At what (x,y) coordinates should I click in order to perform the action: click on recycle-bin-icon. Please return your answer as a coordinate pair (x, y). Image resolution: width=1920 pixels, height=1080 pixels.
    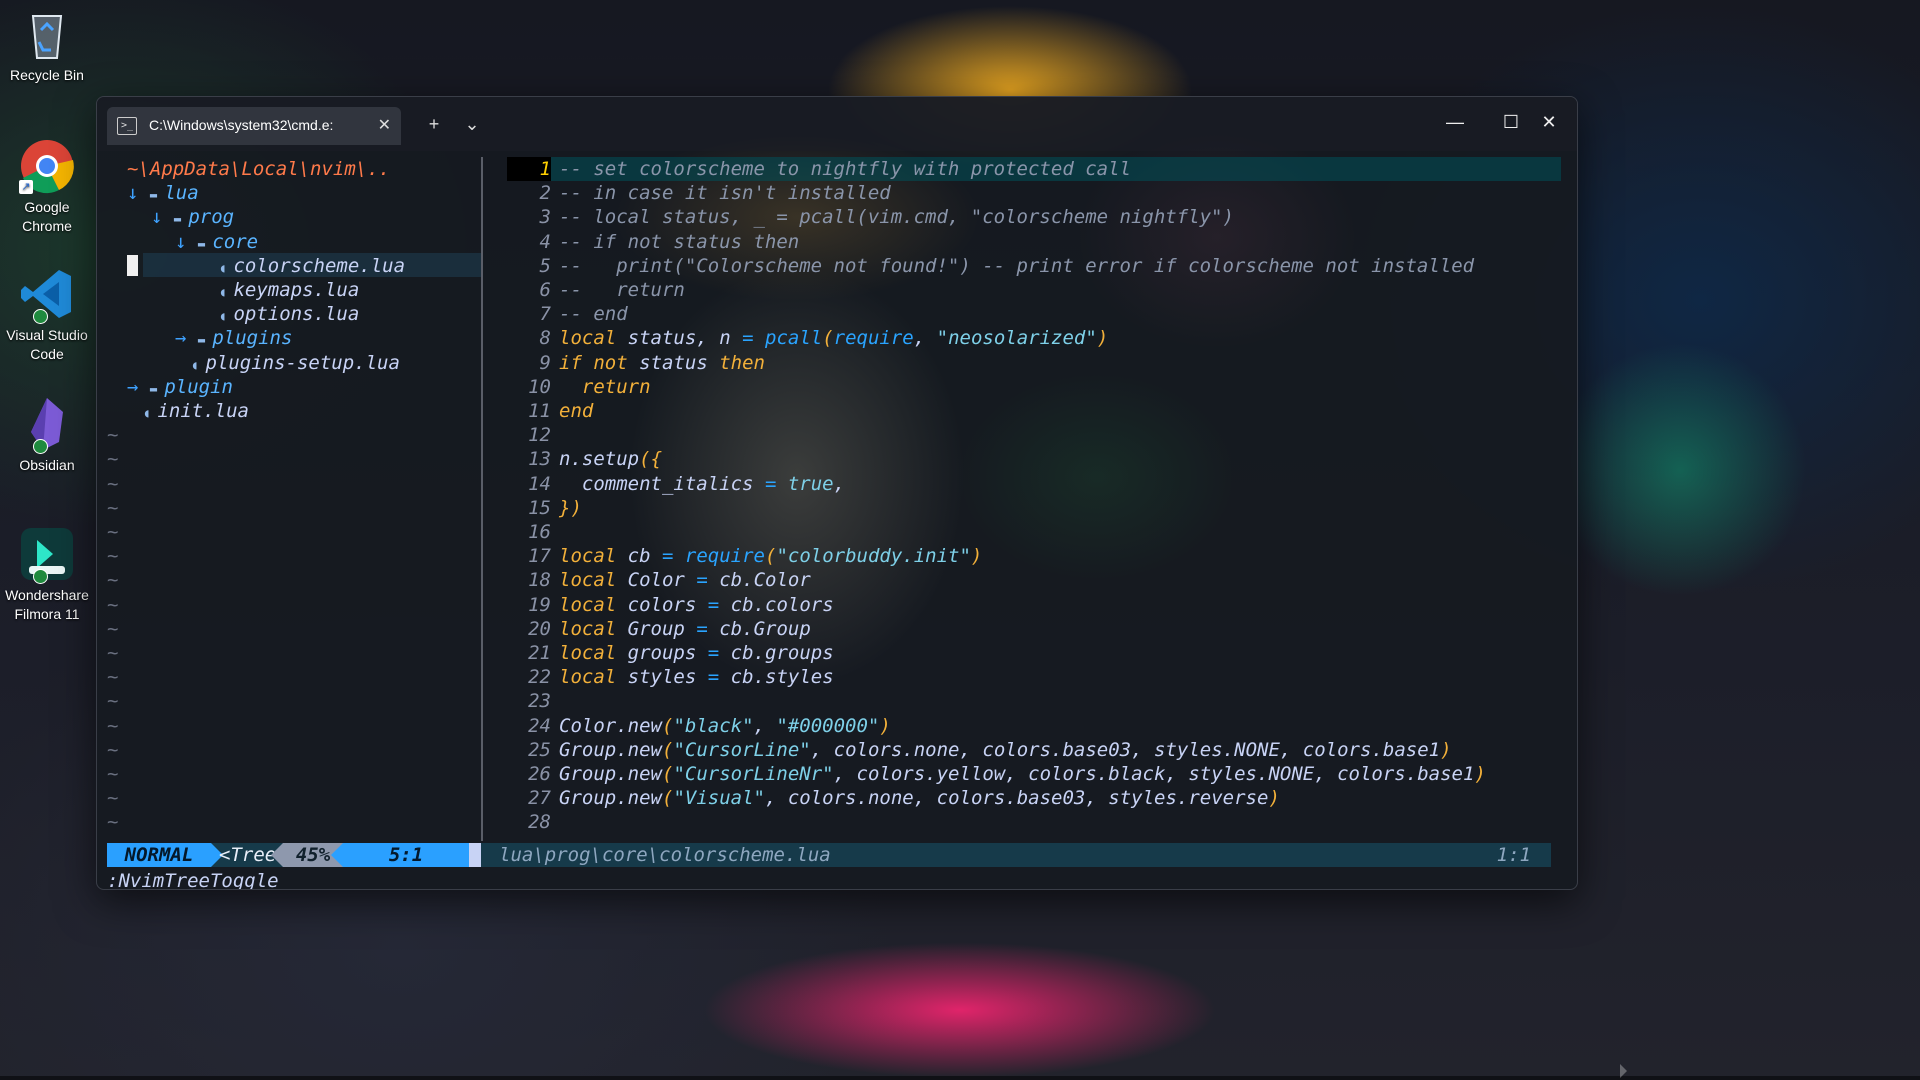
    Looking at the image, I should click on (47, 34).